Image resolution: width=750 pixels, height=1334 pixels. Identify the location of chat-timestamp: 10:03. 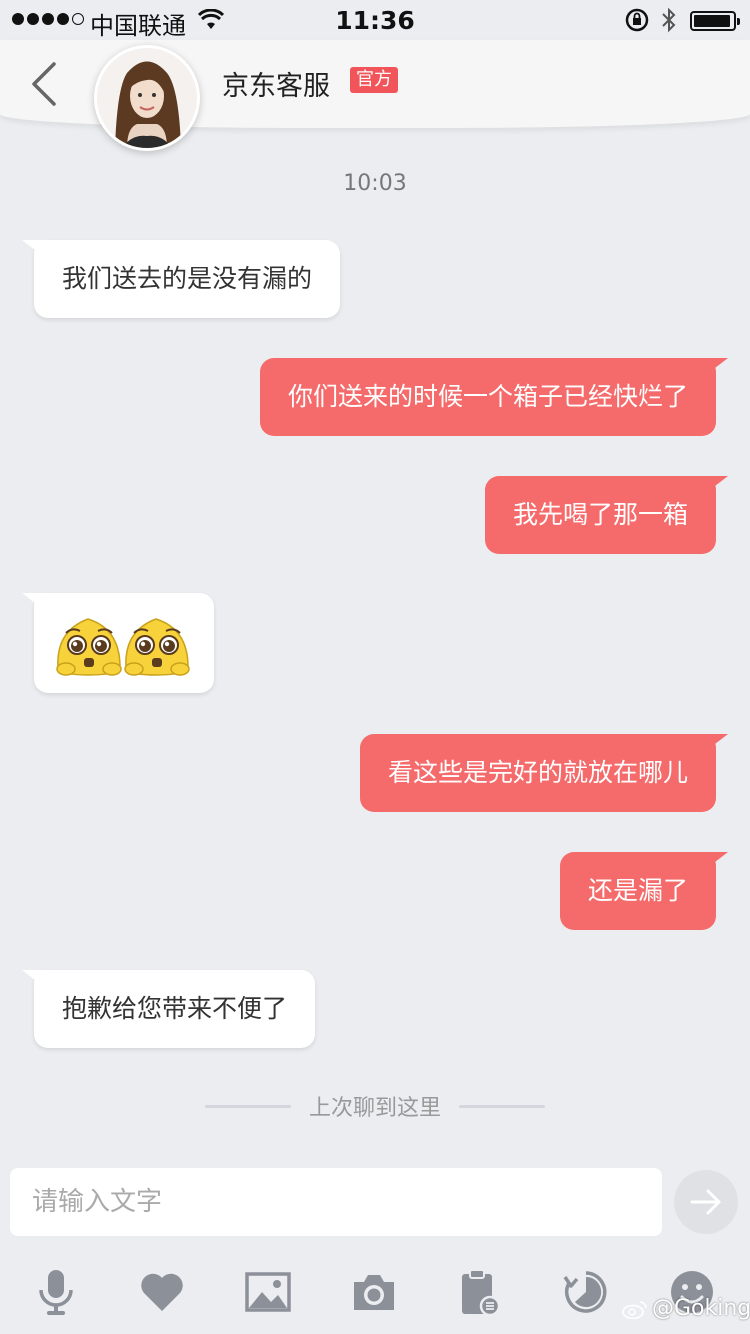
(375, 183).